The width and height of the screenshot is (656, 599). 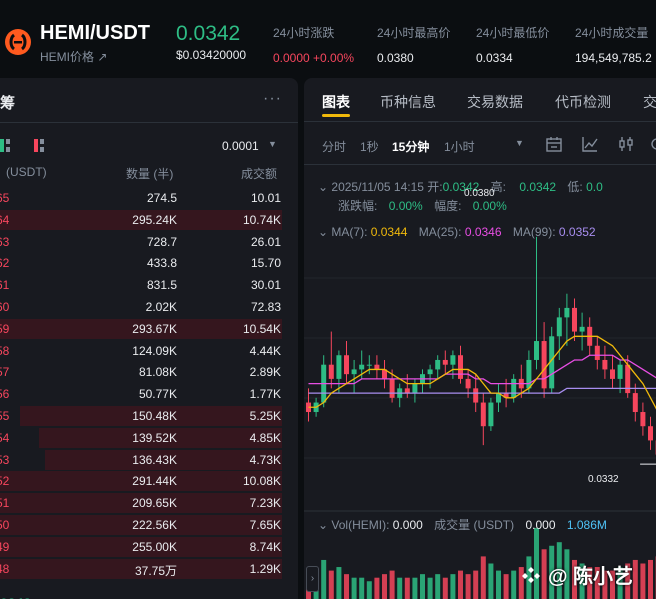 What do you see at coordinates (5, 145) in the screenshot?
I see `orderbook-view-both-icon` at bounding box center [5, 145].